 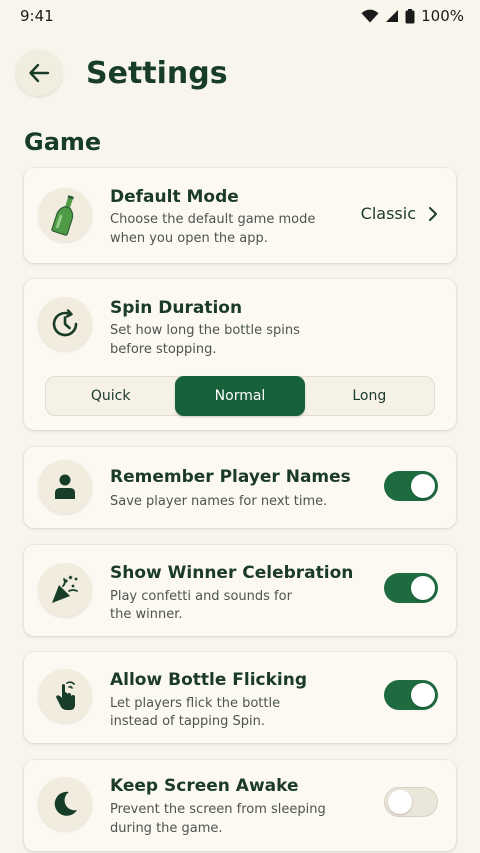 What do you see at coordinates (37, 16) in the screenshot?
I see `status-time: 9:41` at bounding box center [37, 16].